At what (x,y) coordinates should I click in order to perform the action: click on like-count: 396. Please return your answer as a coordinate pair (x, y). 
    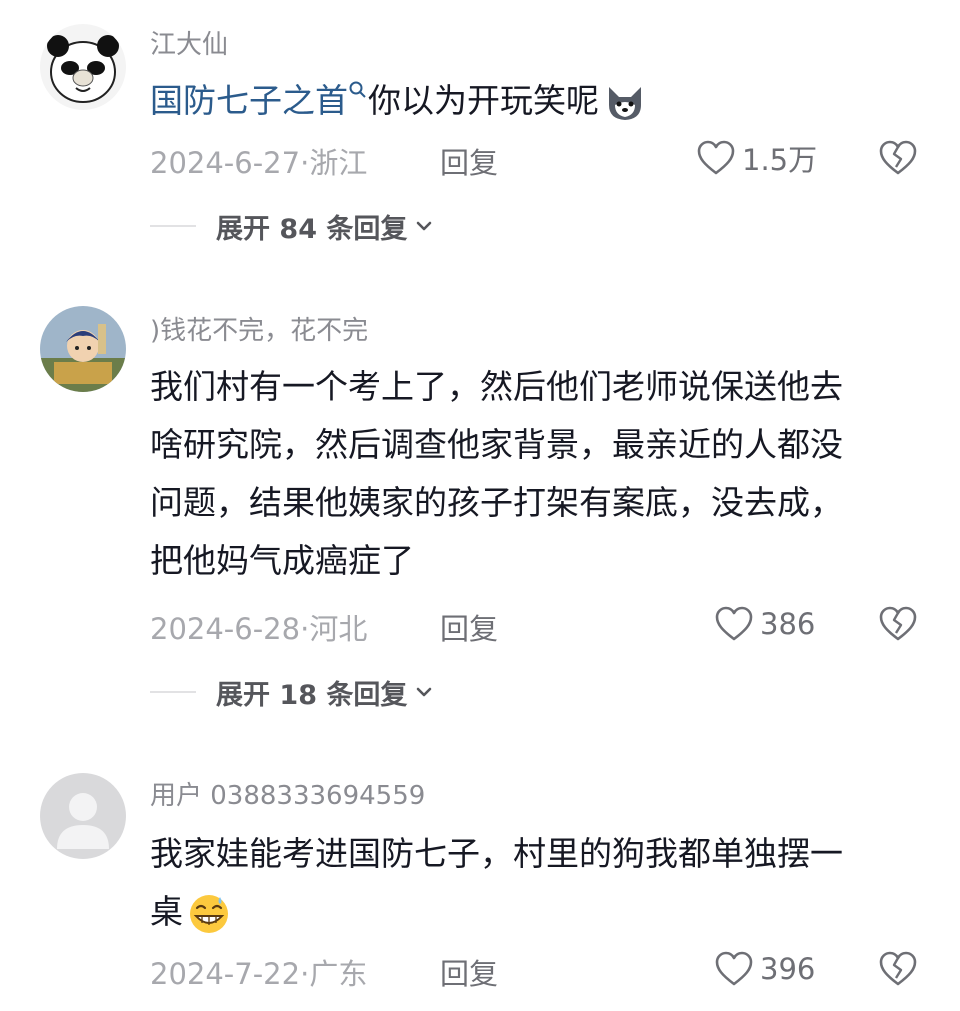
    Looking at the image, I should click on (788, 969).